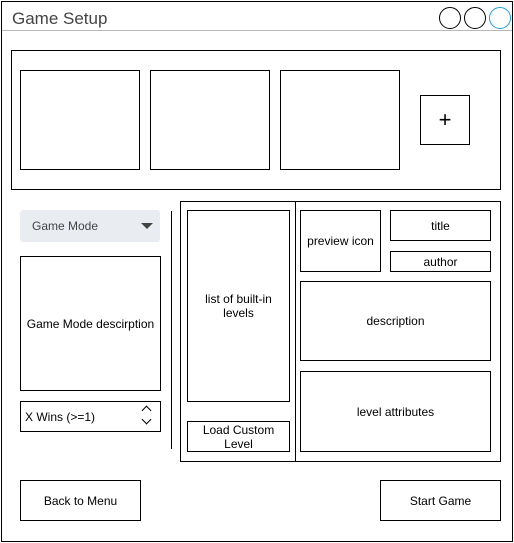  What do you see at coordinates (475, 18) in the screenshot?
I see `maximize-button` at bounding box center [475, 18].